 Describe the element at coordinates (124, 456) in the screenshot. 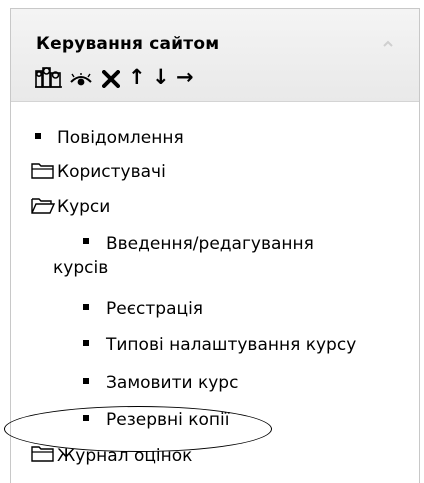

I see `menu-item-gradebook: Журнал оцінок` at that location.